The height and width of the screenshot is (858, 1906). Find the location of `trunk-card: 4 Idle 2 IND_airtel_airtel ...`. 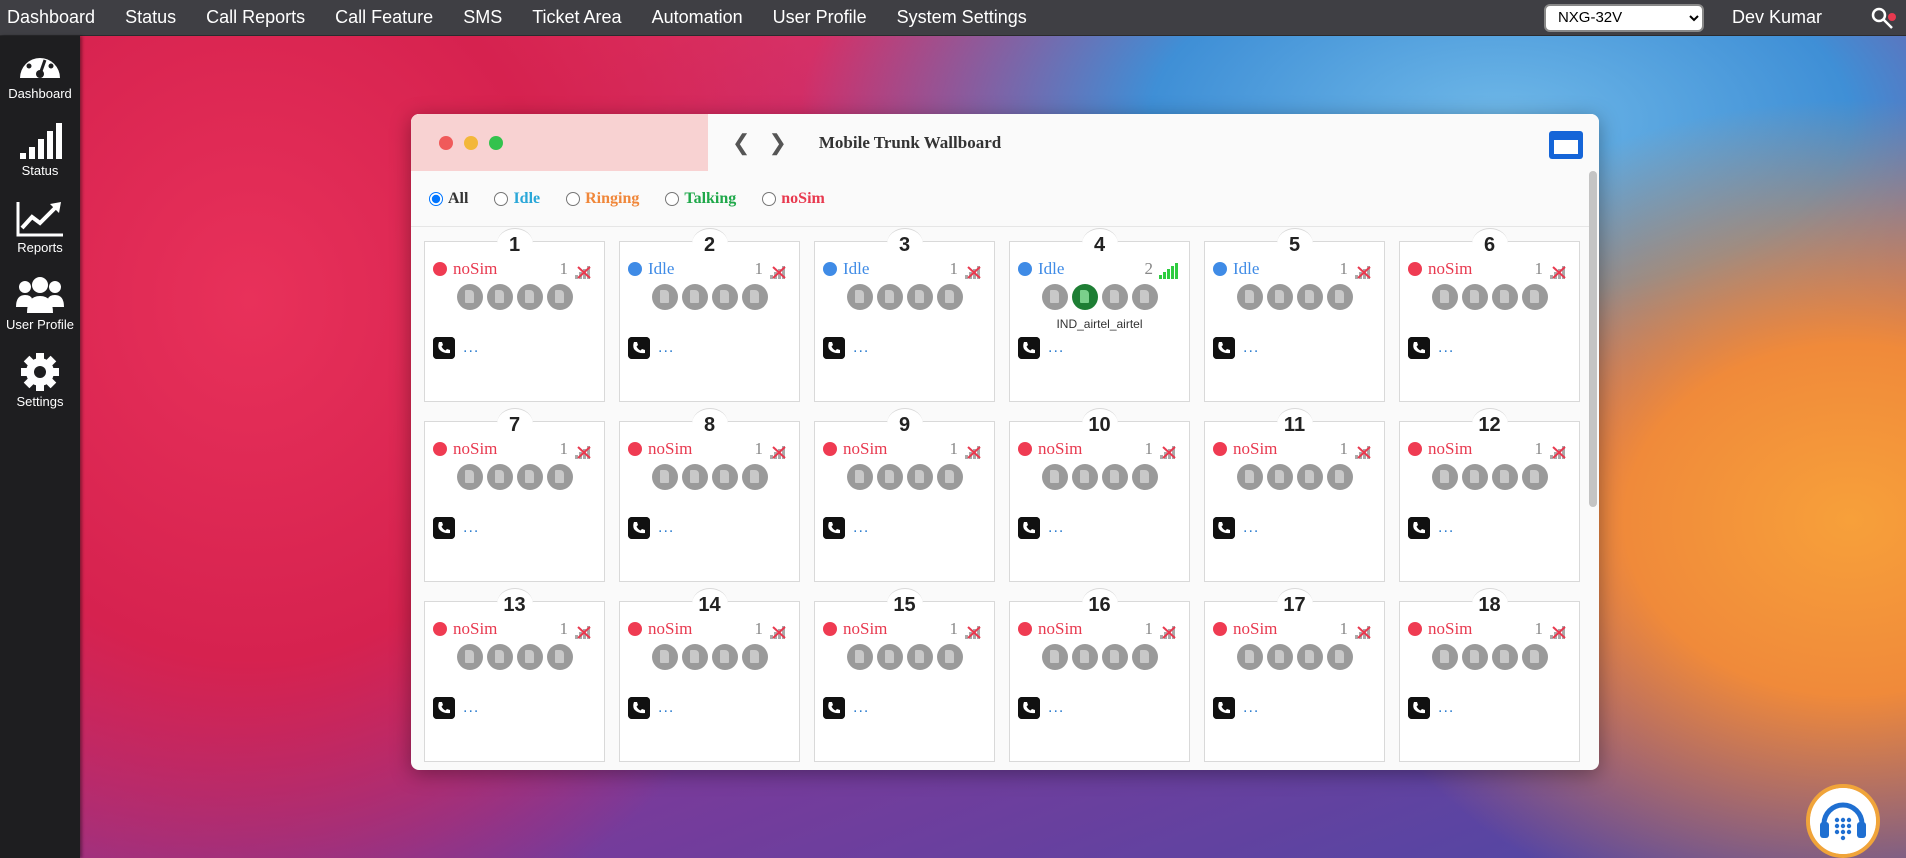

trunk-card: 4 Idle 2 IND_airtel_airtel ... is located at coordinates (1099, 315).